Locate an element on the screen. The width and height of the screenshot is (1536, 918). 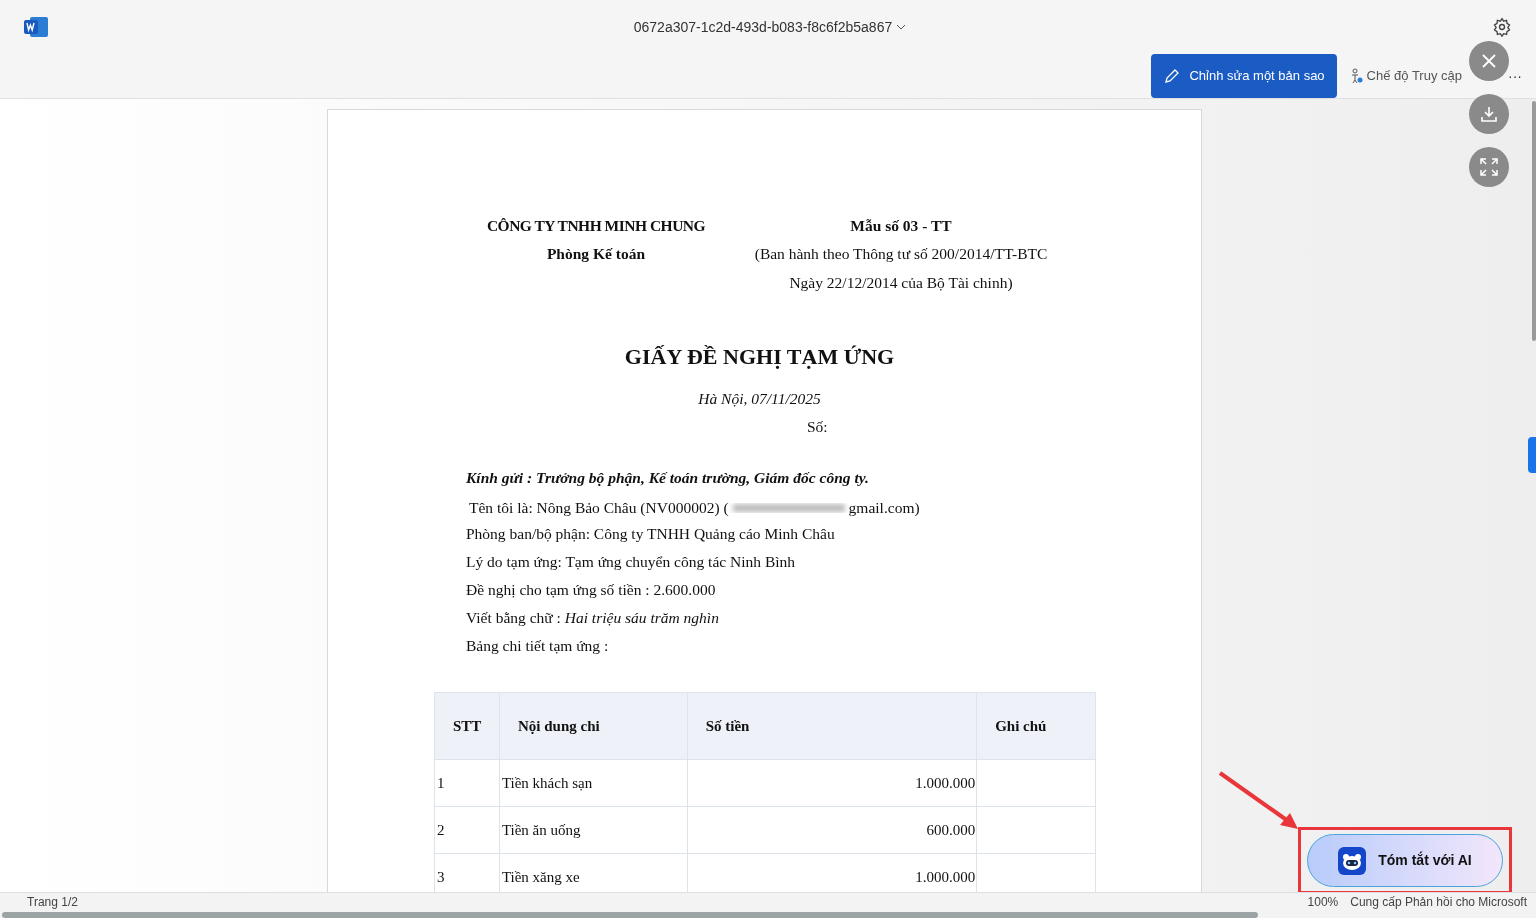
expand-icon is located at coordinates (1489, 167).